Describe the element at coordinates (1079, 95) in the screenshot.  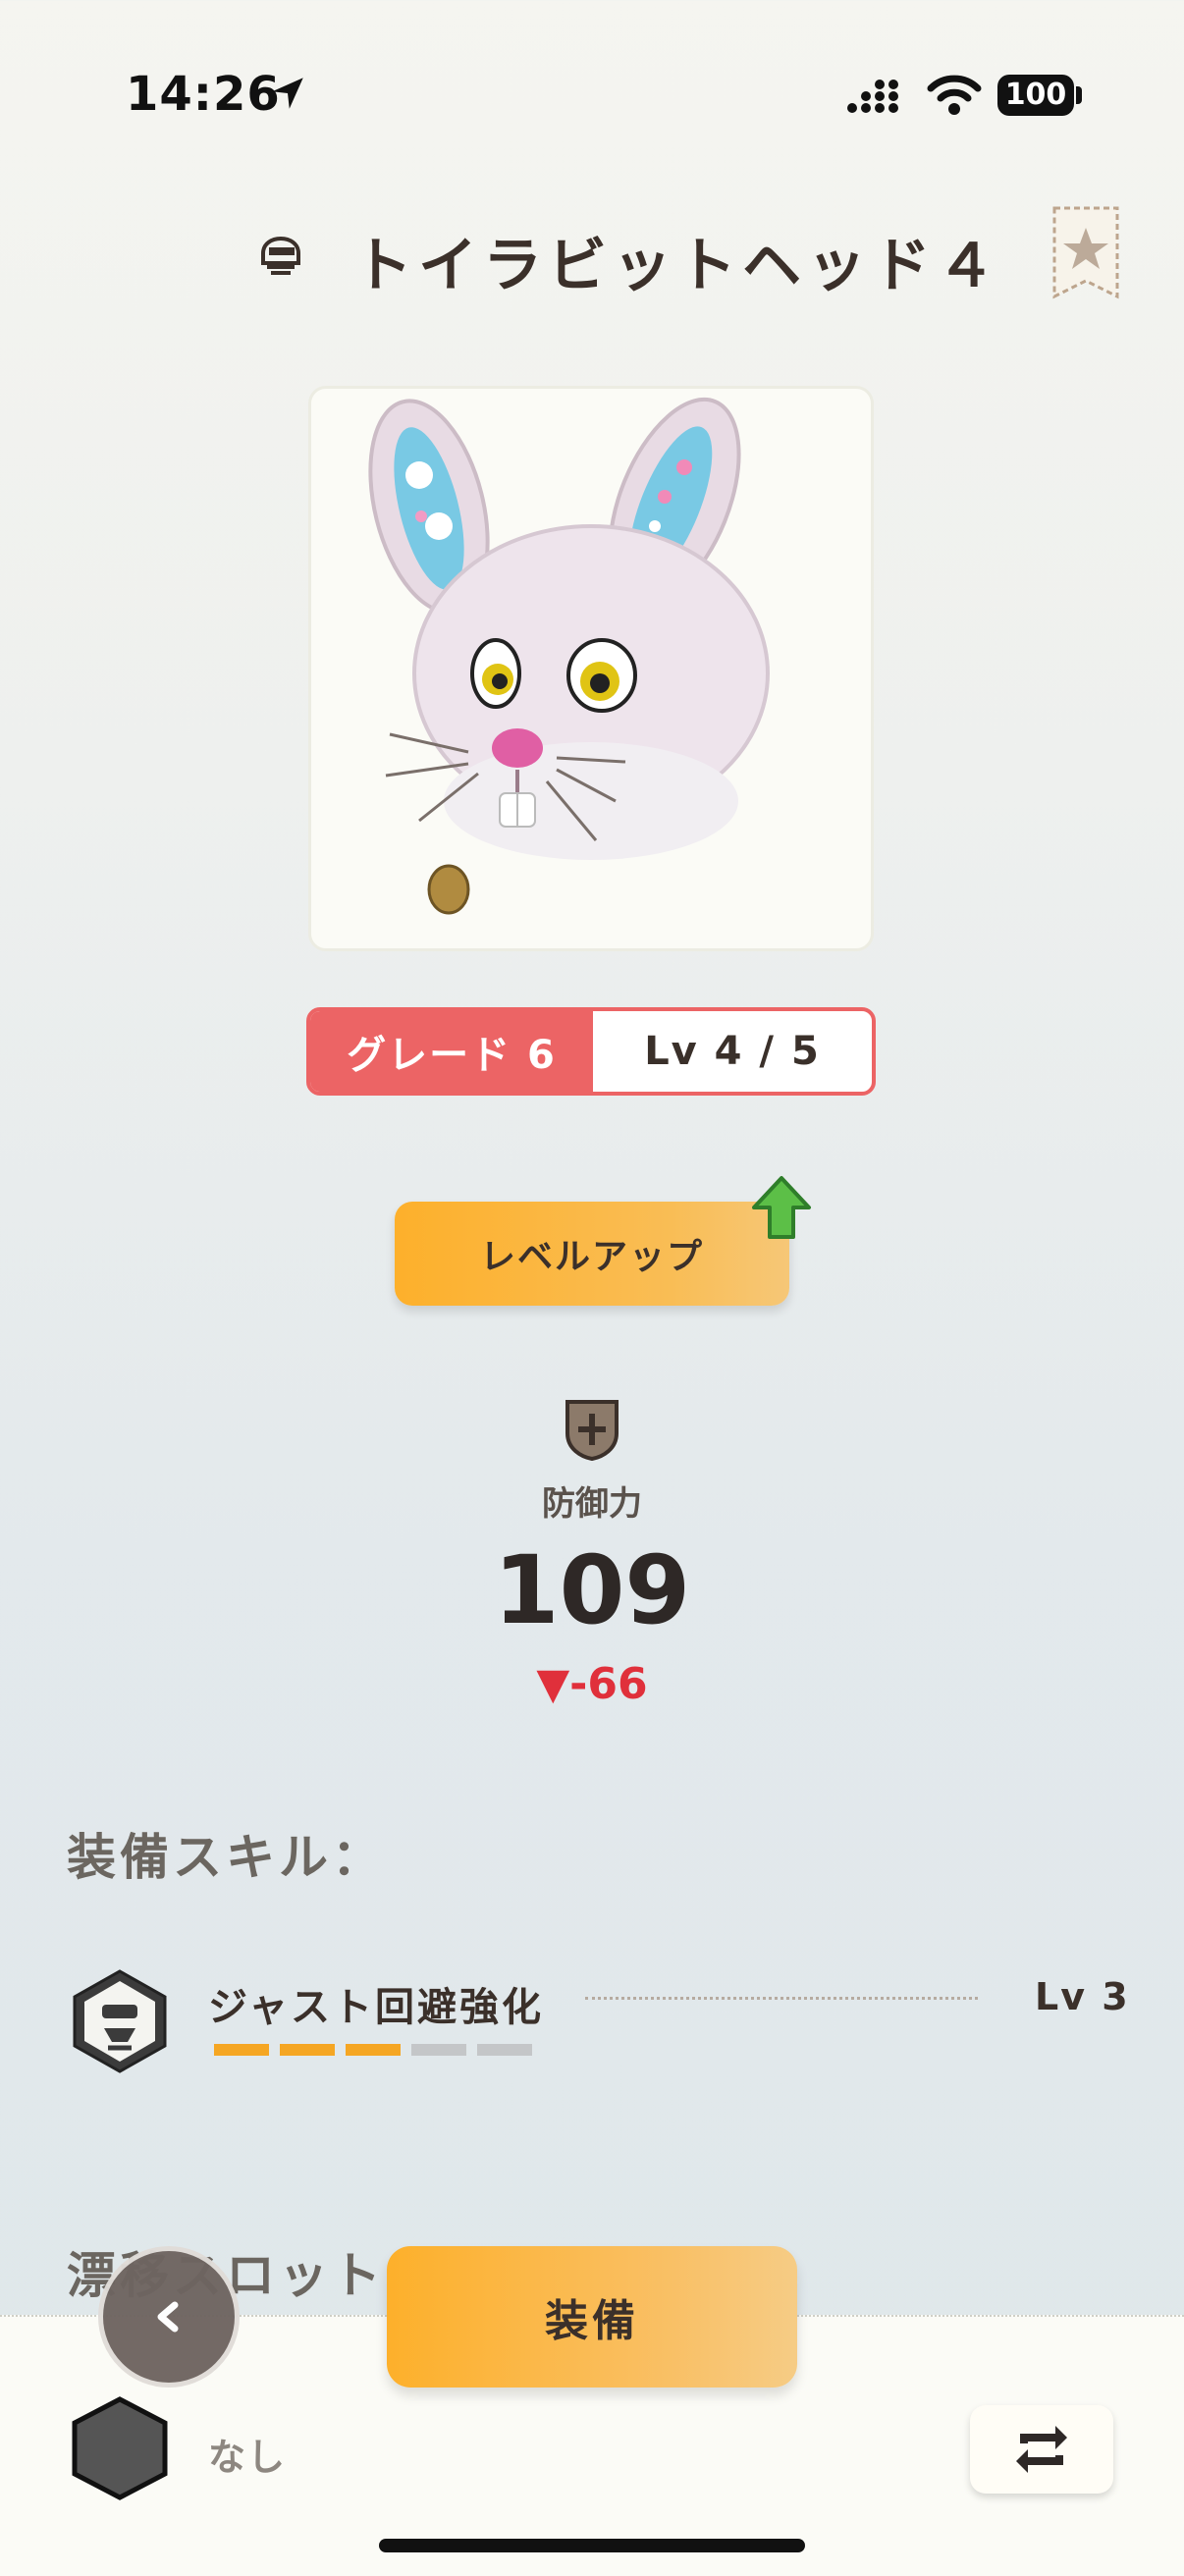
I see `battery-tip` at that location.